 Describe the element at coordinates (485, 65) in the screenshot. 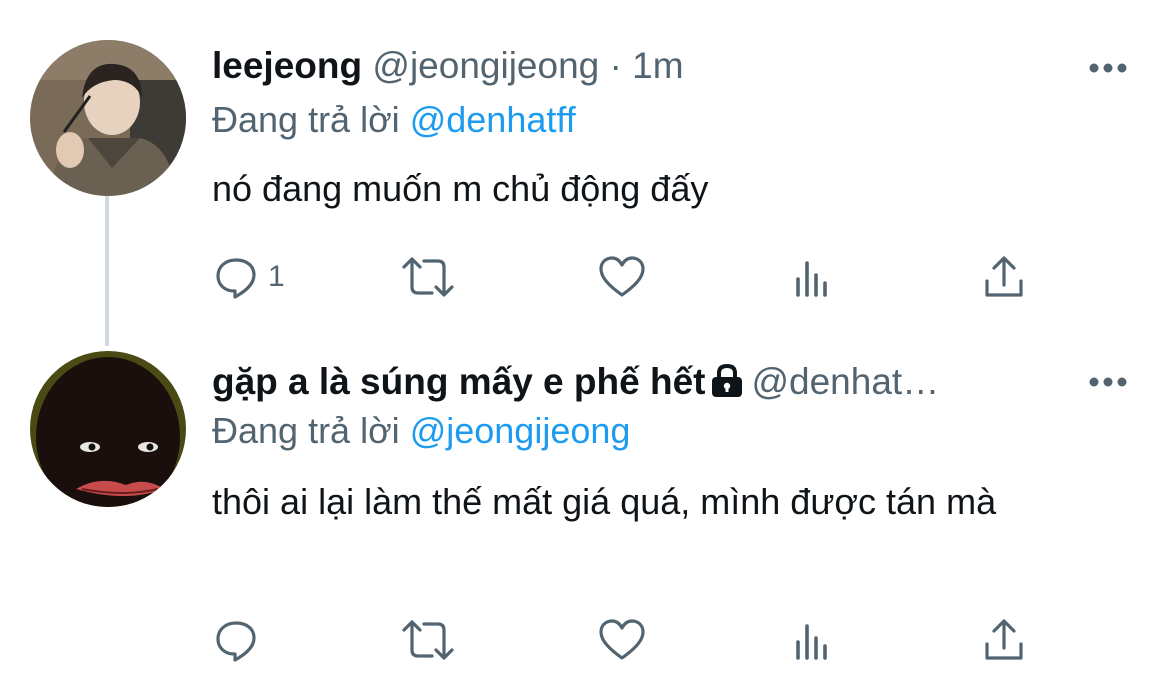

I see `user-handle: @jeongijeong` at that location.